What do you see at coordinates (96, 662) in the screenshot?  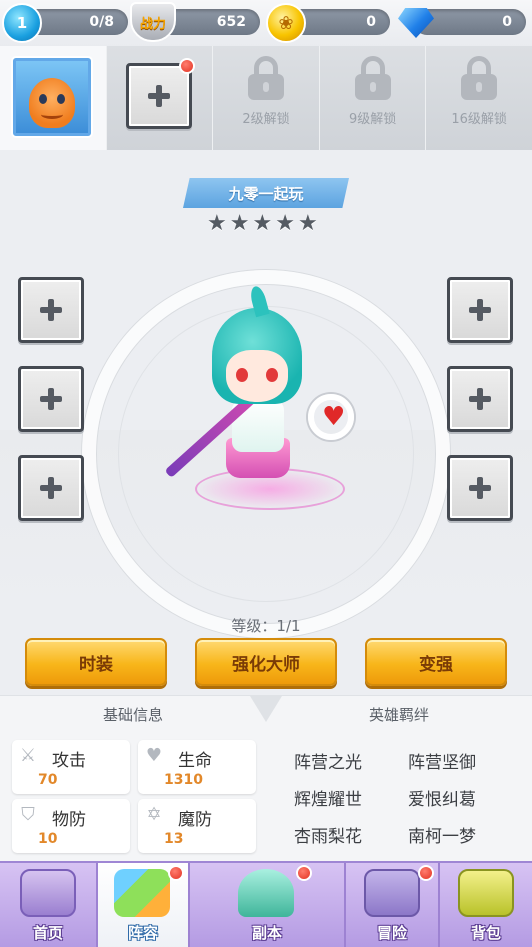 I see `fashion-button: 时装` at bounding box center [96, 662].